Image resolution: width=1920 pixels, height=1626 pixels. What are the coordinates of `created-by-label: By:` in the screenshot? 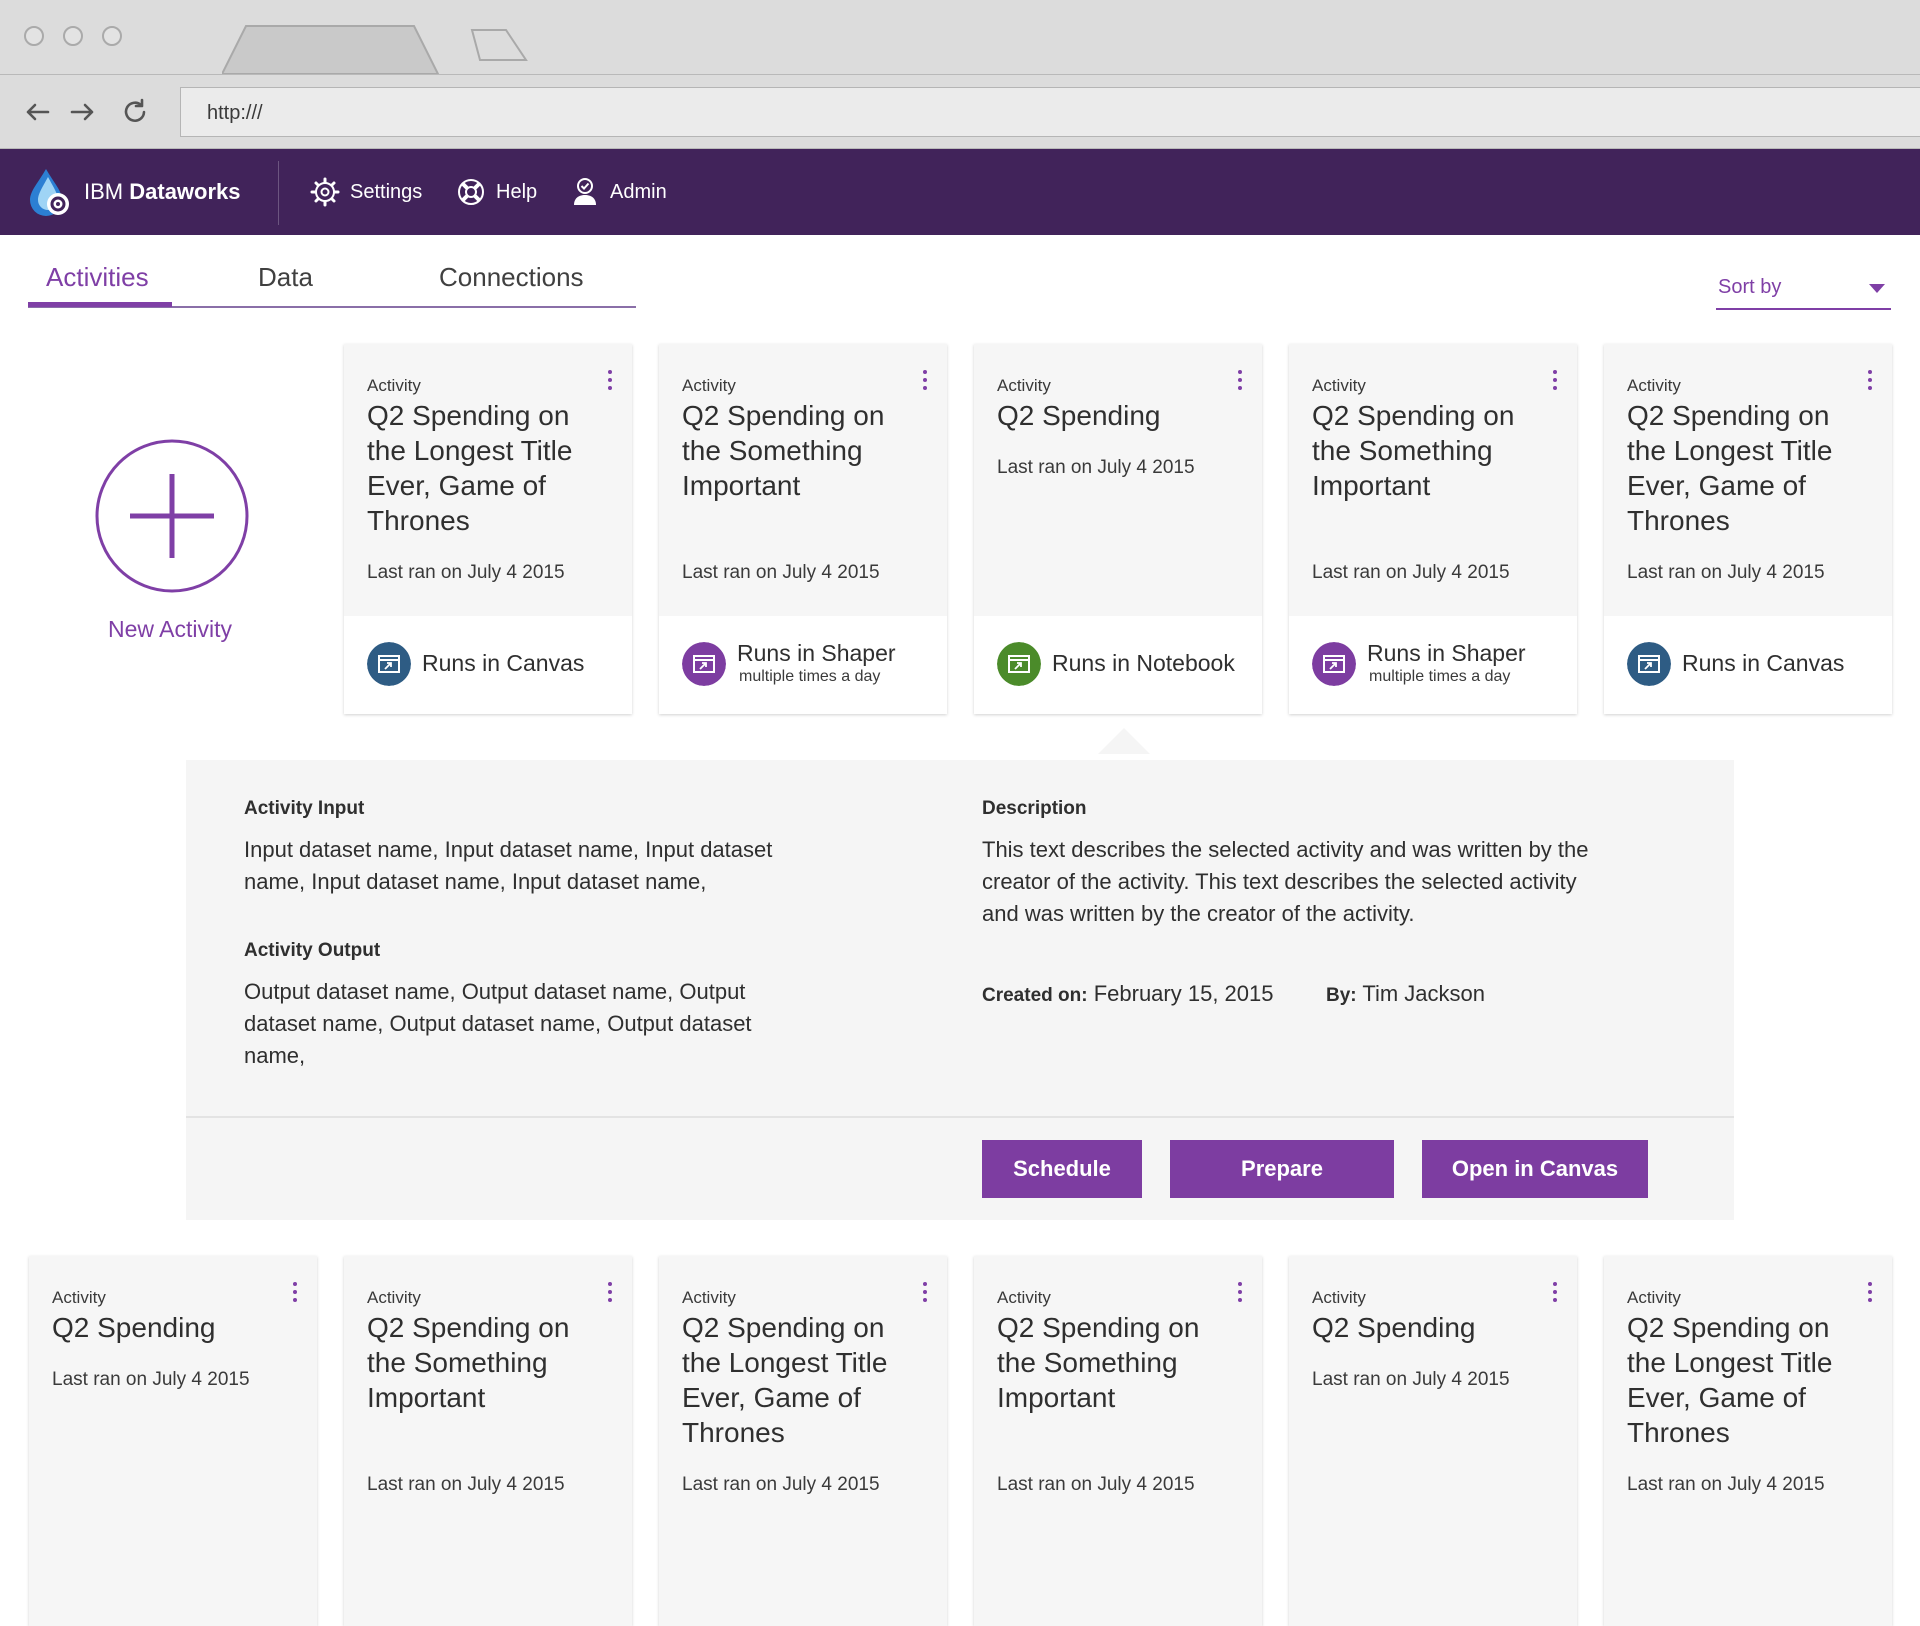 It's located at (1341, 995).